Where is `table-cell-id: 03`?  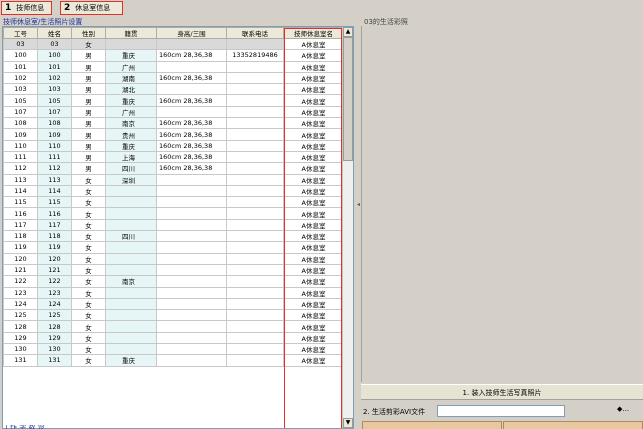
table-cell-id: 03 is located at coordinates (20, 44).